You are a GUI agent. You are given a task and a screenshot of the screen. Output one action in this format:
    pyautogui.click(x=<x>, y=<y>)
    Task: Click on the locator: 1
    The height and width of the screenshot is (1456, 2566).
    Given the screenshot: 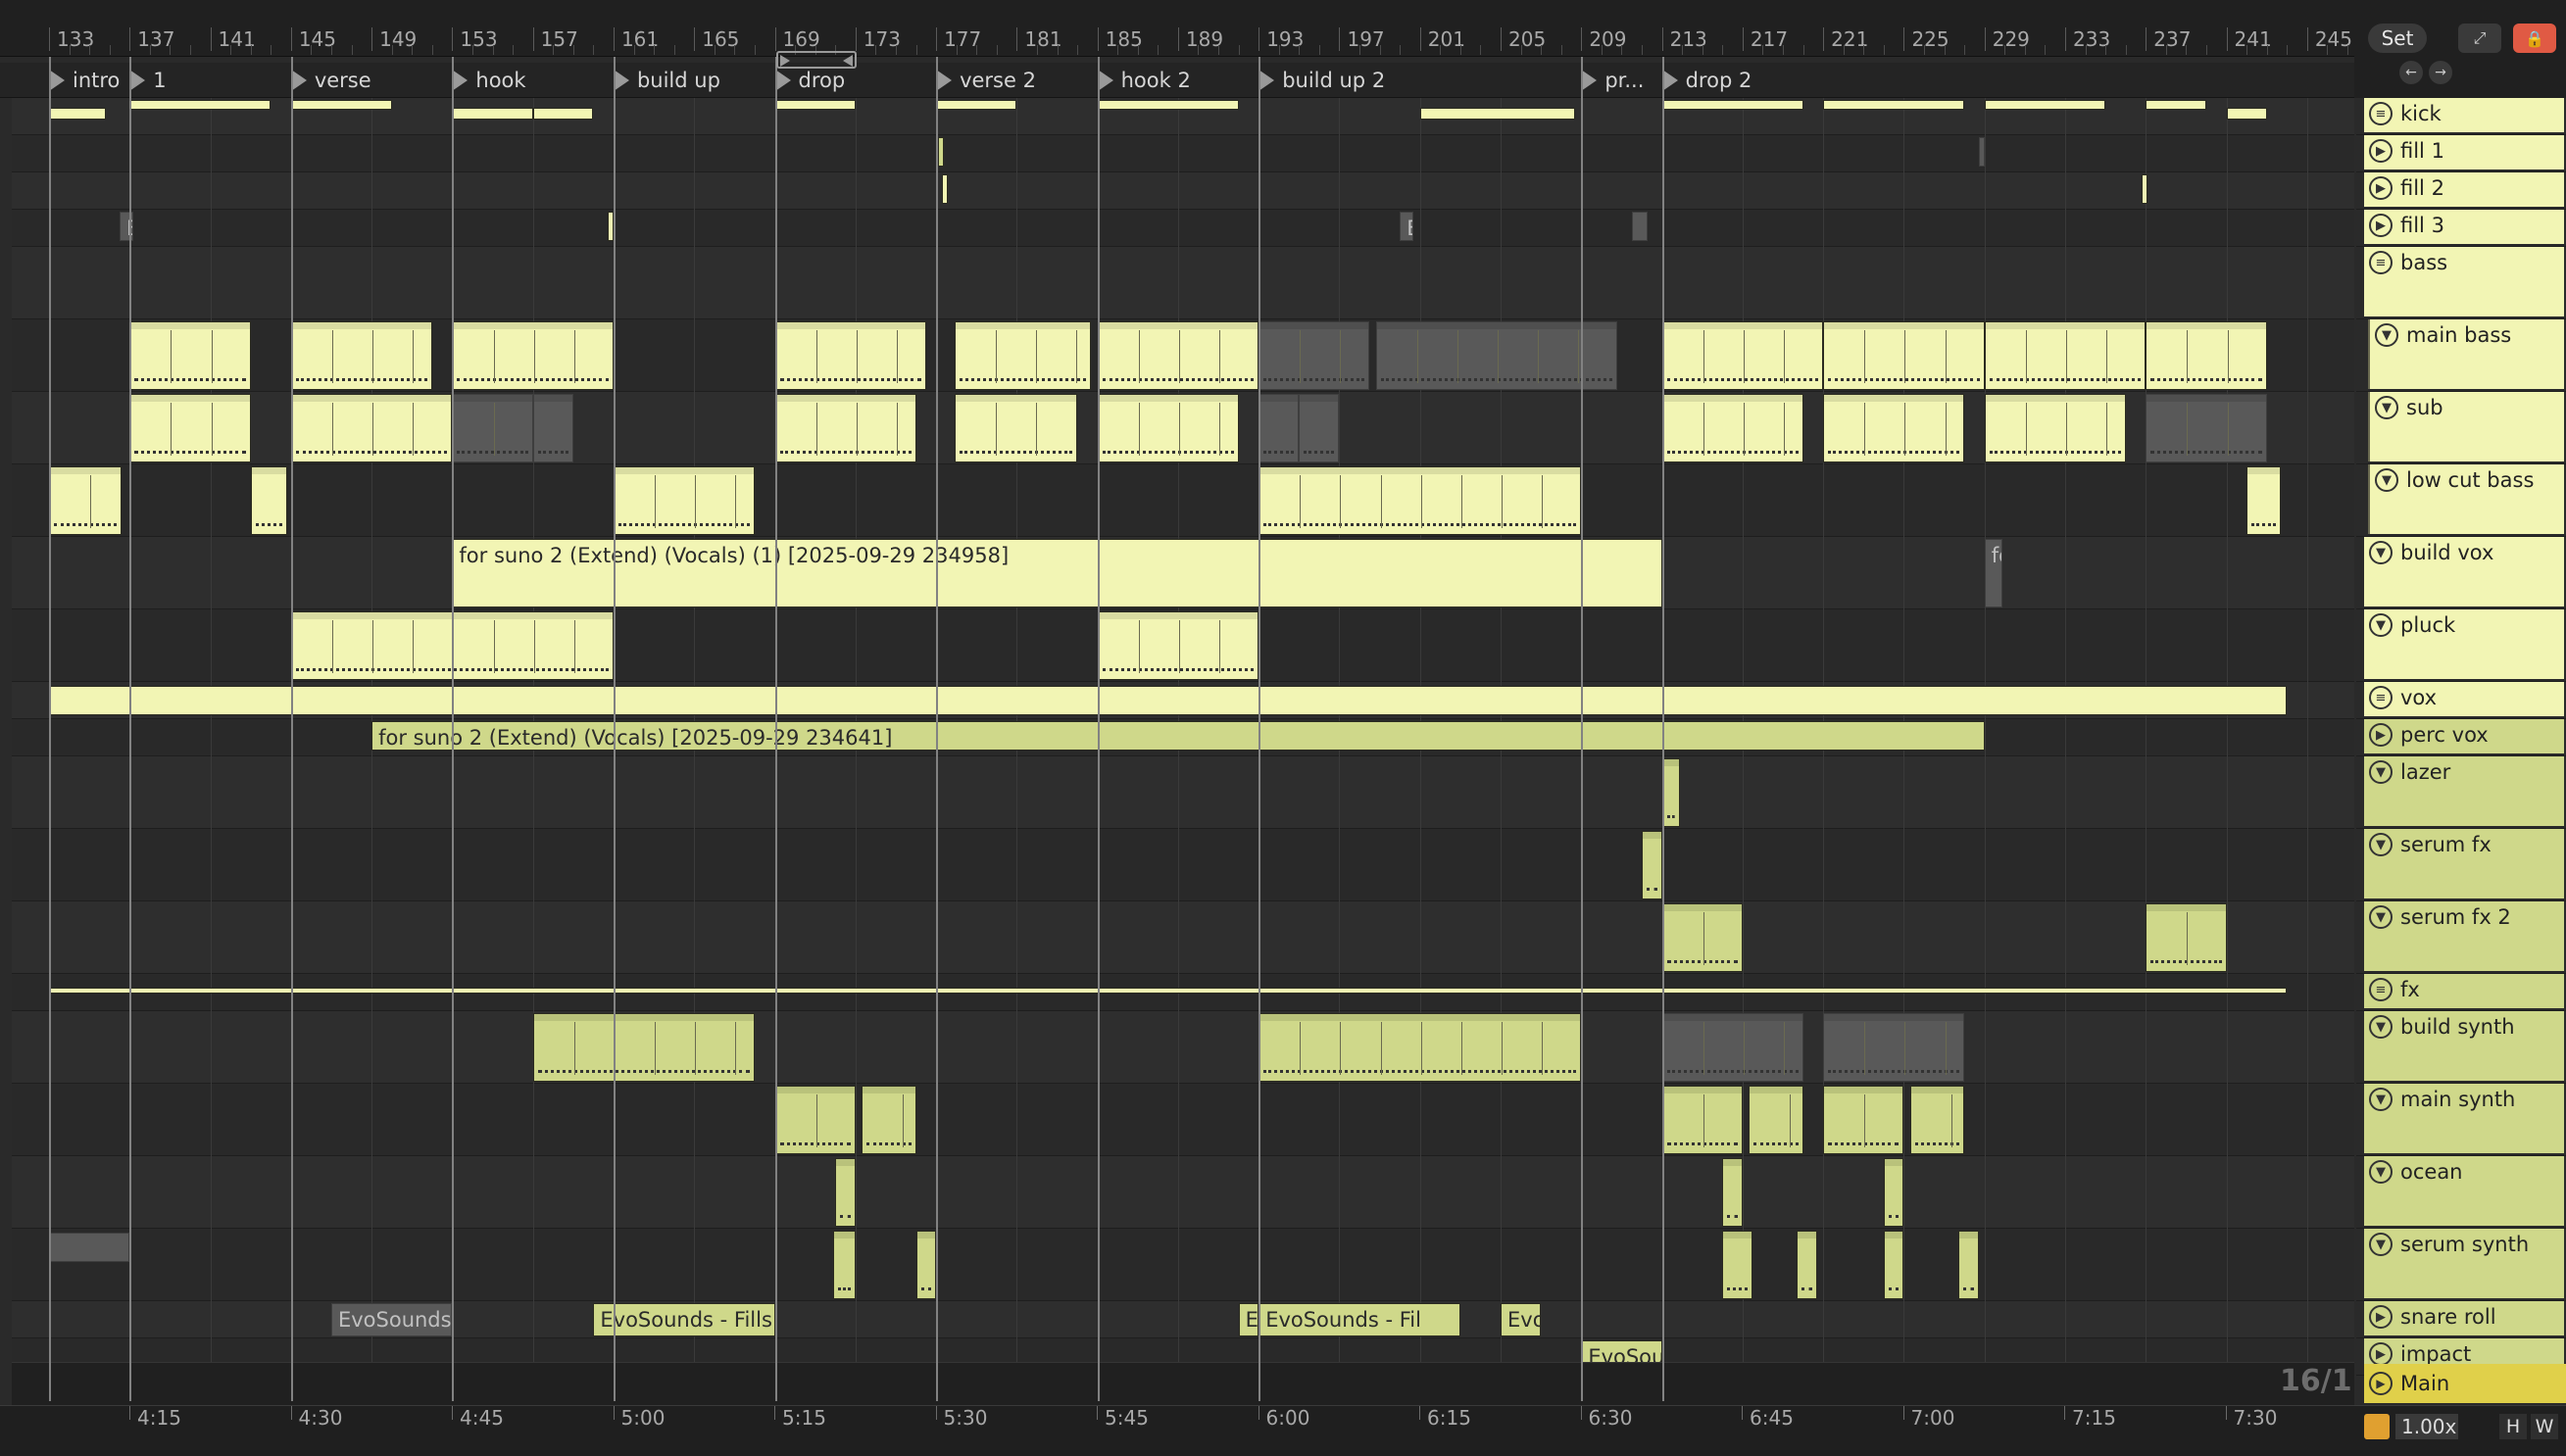 What is the action you would take?
    pyautogui.click(x=208, y=80)
    